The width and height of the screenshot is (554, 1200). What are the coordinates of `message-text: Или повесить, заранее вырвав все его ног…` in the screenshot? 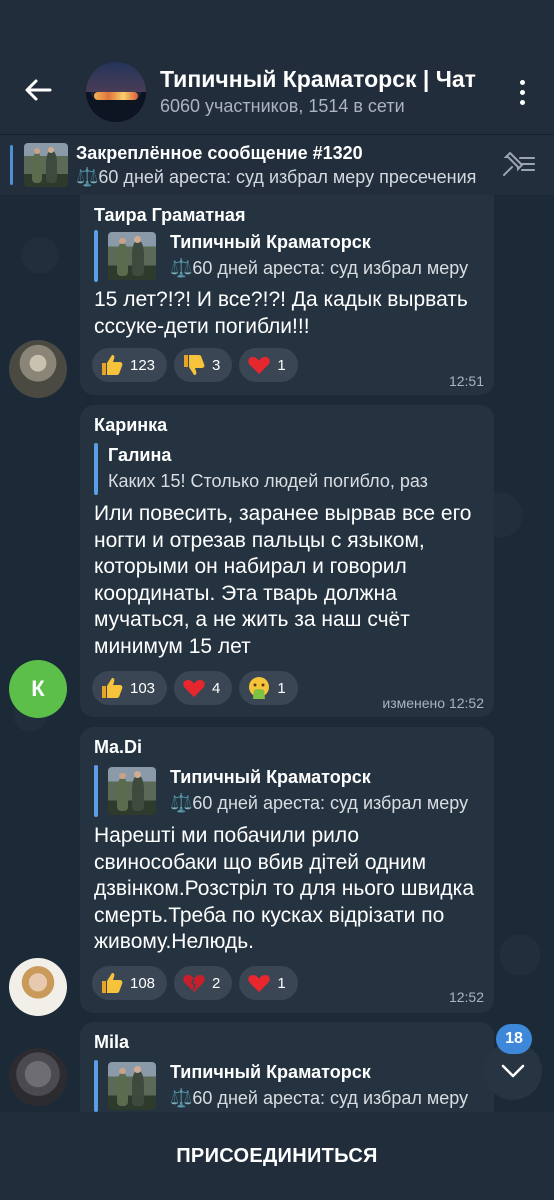 It's located at (283, 580).